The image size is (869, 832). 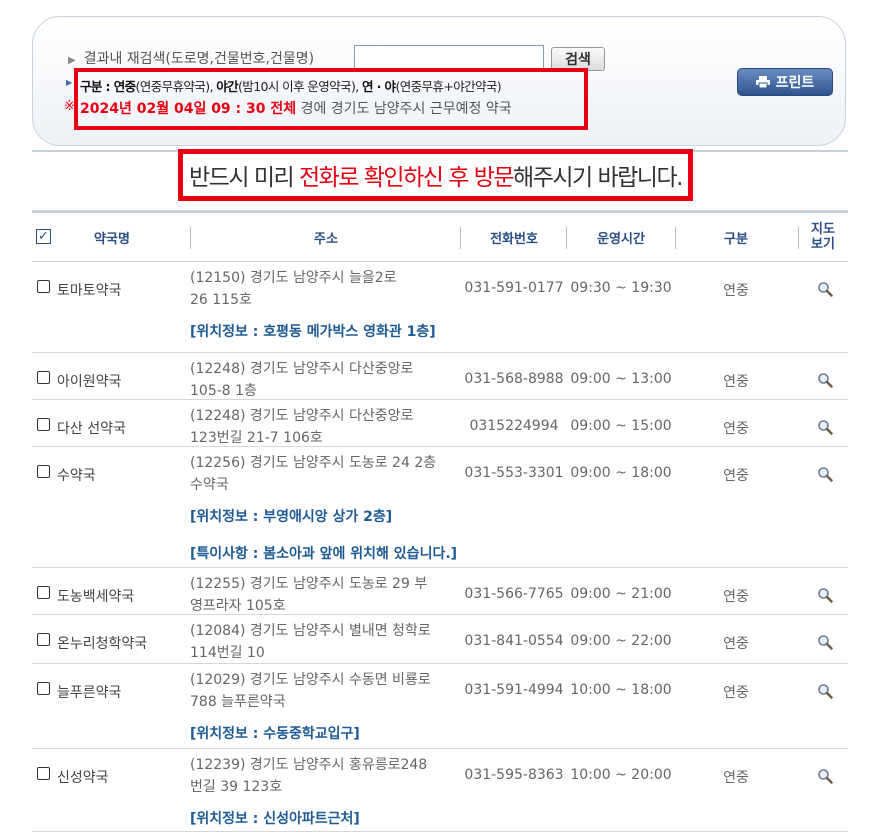 I want to click on notice-part1: 반드시 미리, so click(x=244, y=178).